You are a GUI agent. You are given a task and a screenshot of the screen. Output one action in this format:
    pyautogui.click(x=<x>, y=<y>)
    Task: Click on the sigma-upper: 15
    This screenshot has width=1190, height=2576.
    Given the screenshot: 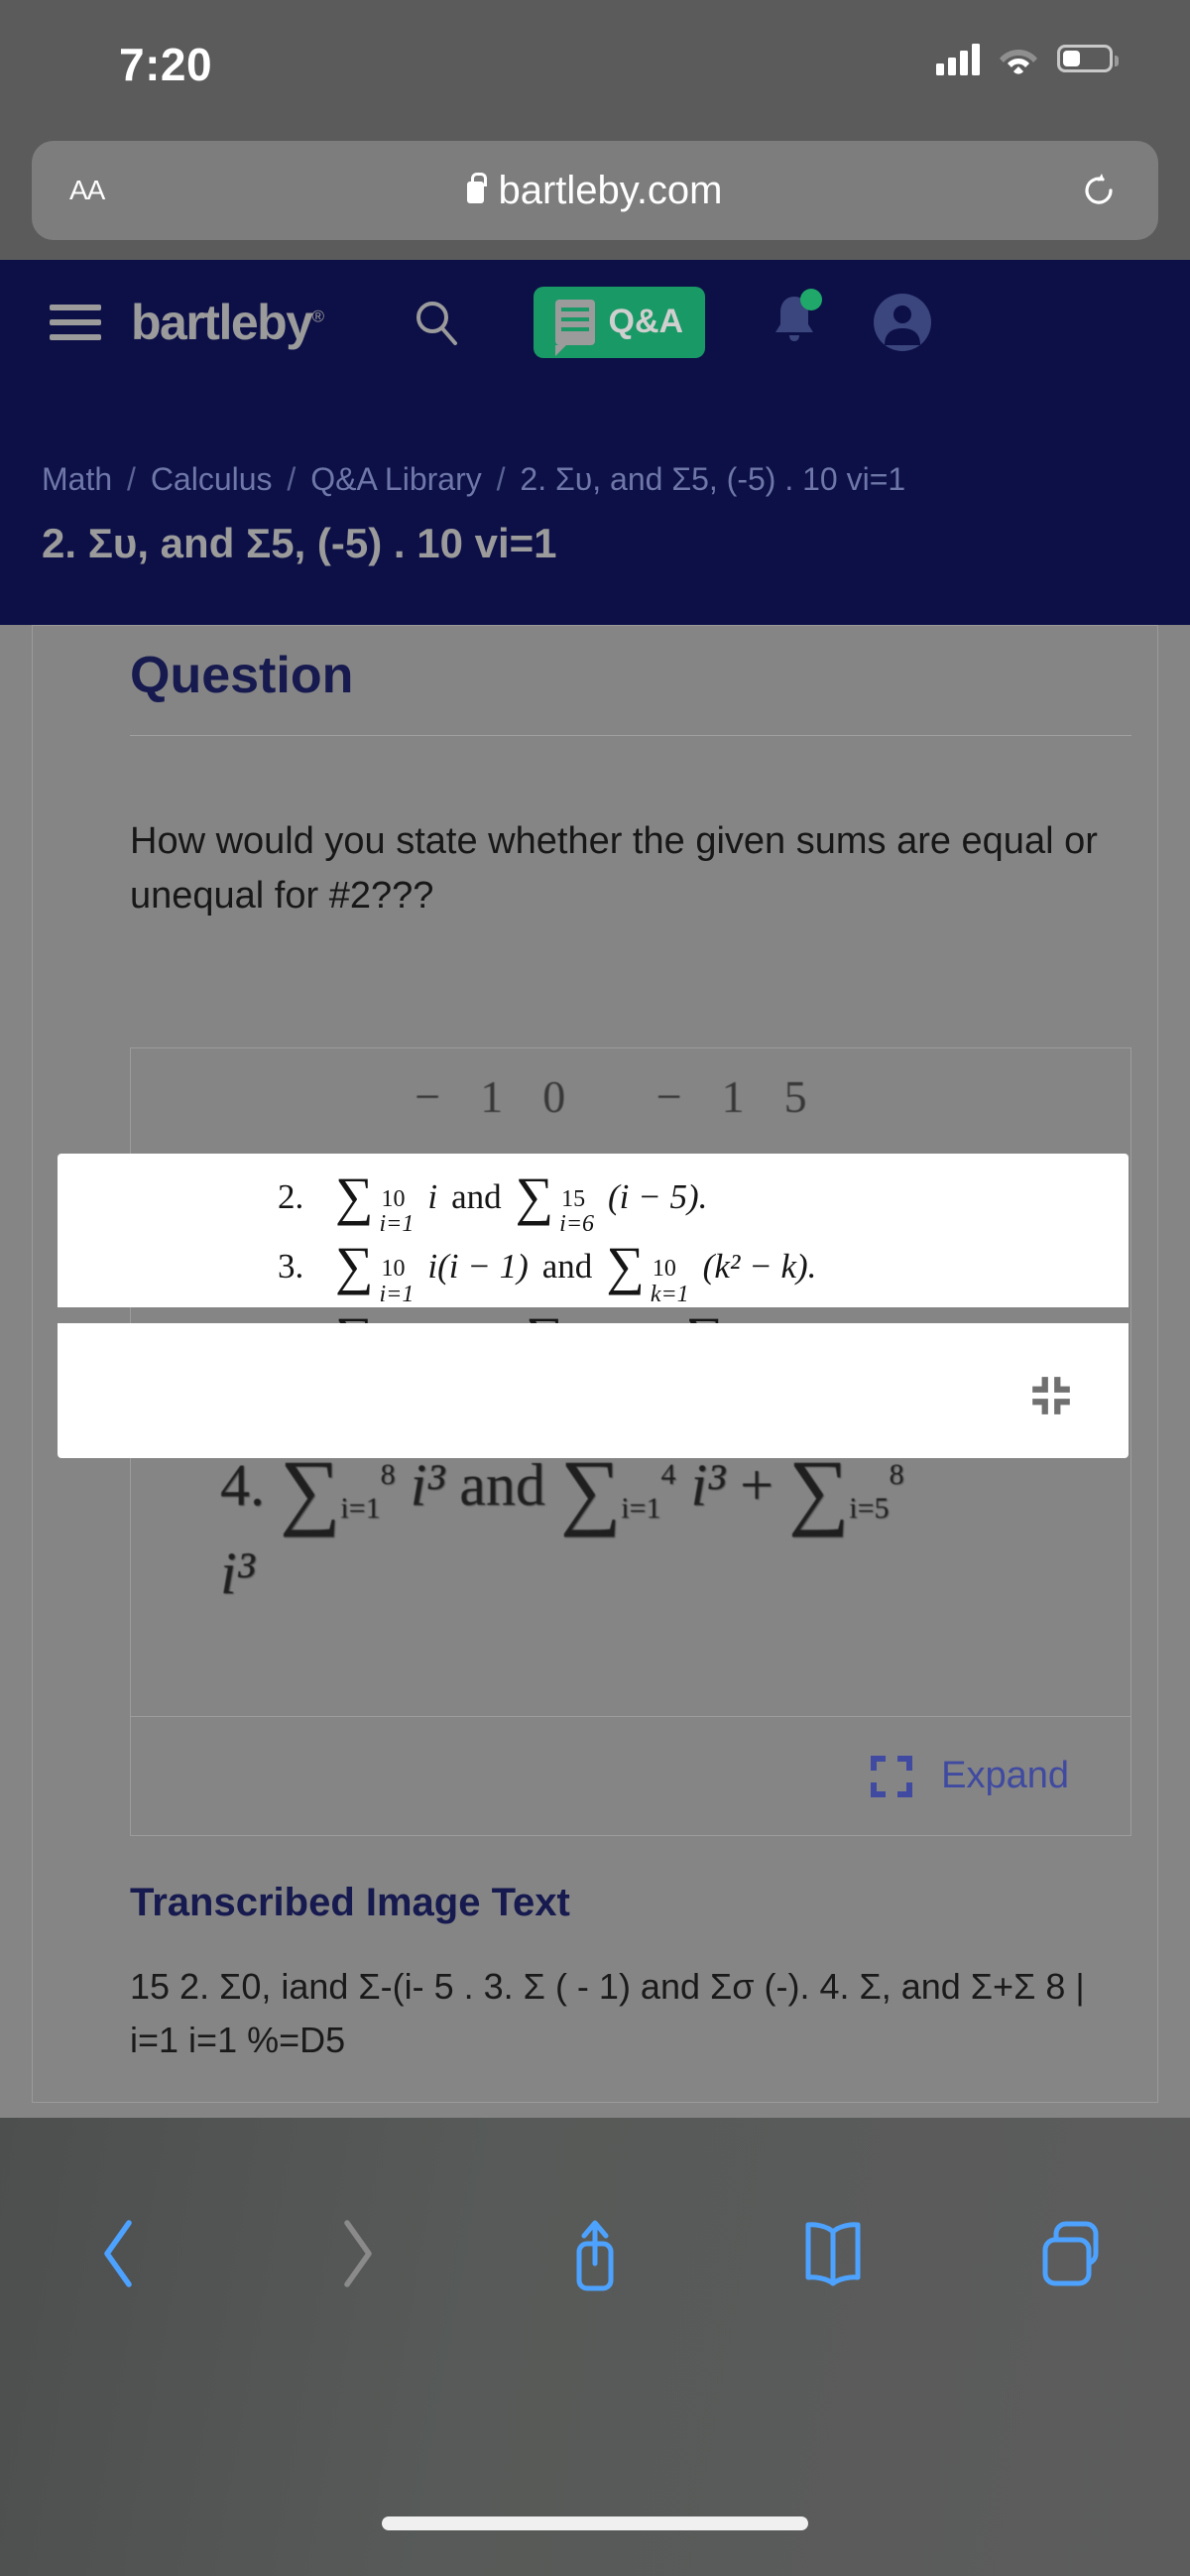 What is the action you would take?
    pyautogui.click(x=573, y=1199)
    